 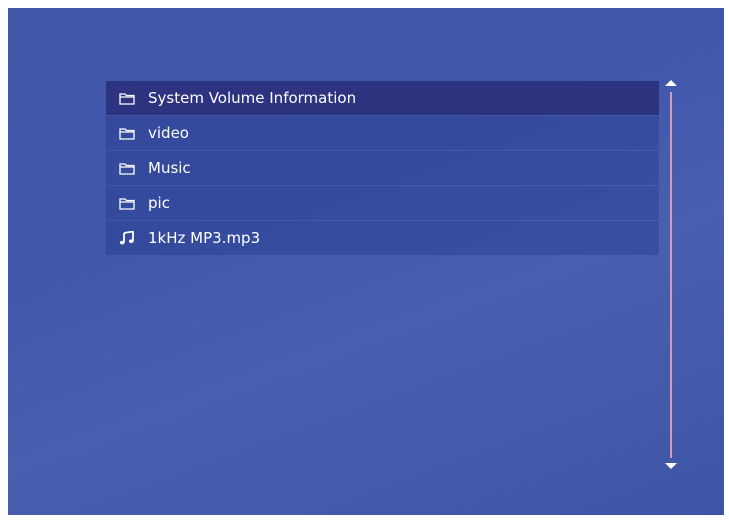 I want to click on list-item-pic: pic, so click(x=382, y=203).